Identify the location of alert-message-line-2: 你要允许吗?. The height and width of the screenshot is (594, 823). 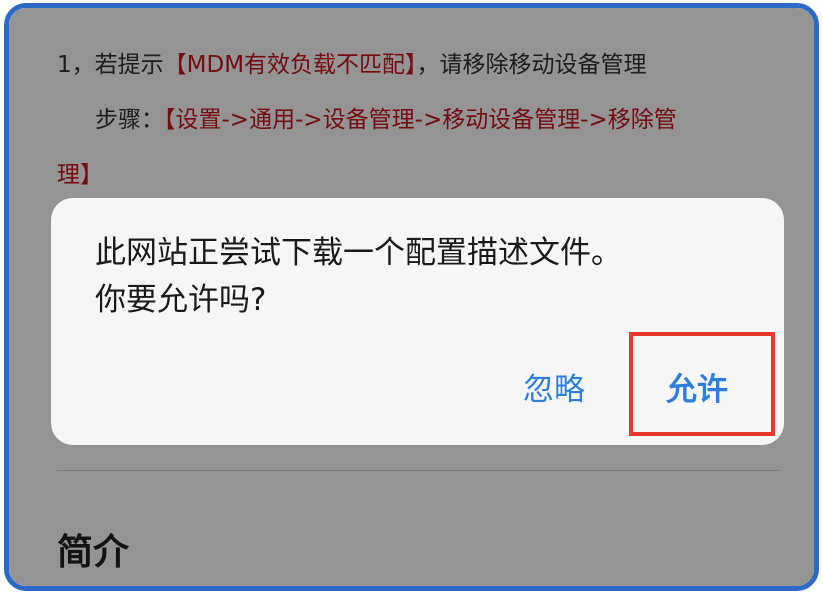
(181, 300).